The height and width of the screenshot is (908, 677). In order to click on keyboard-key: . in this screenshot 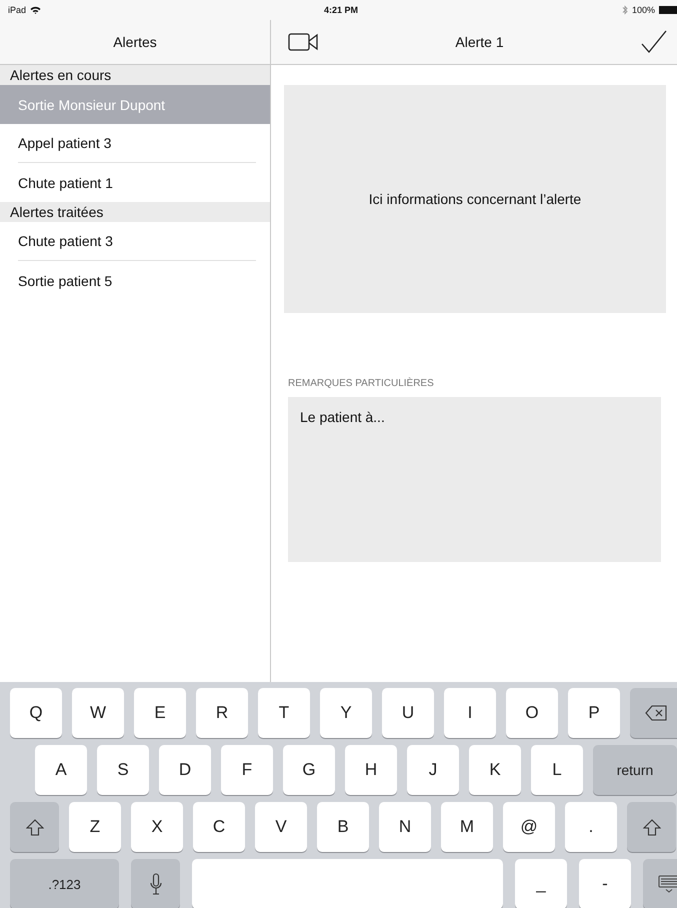, I will do `click(591, 827)`.